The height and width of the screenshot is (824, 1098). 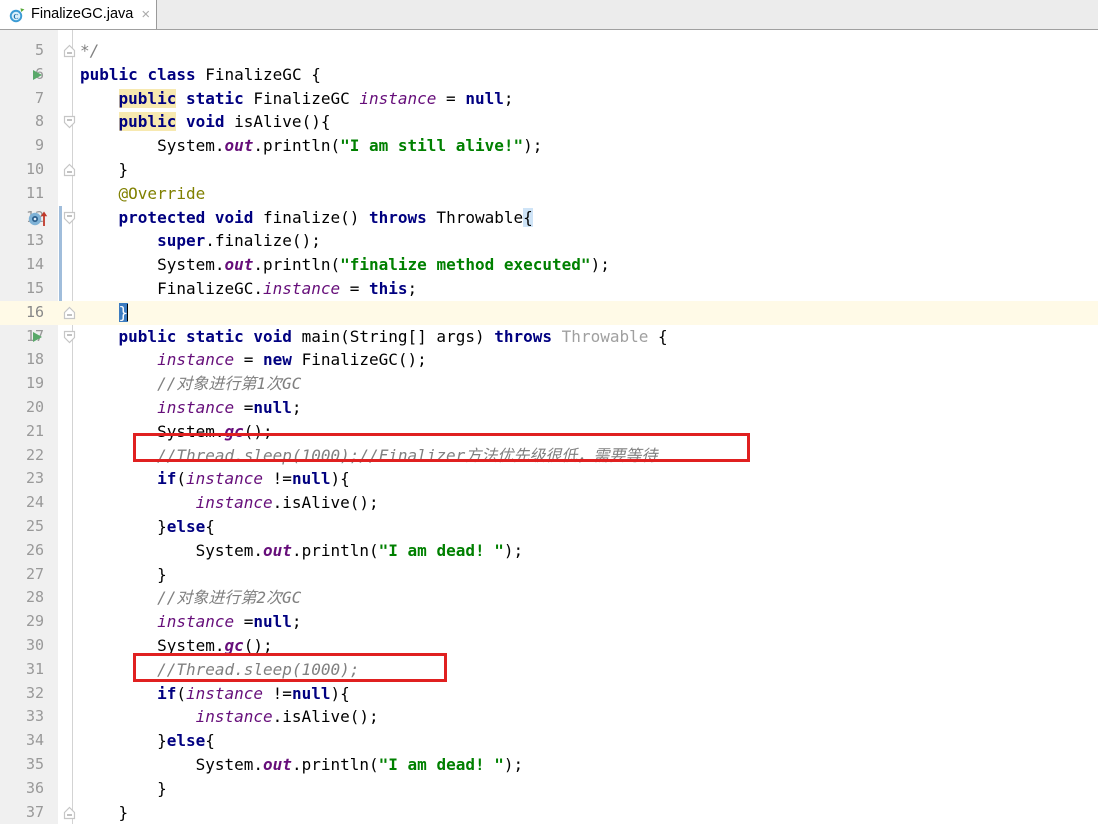 What do you see at coordinates (549, 622) in the screenshot?
I see `code-line: 29 instance =null;` at bounding box center [549, 622].